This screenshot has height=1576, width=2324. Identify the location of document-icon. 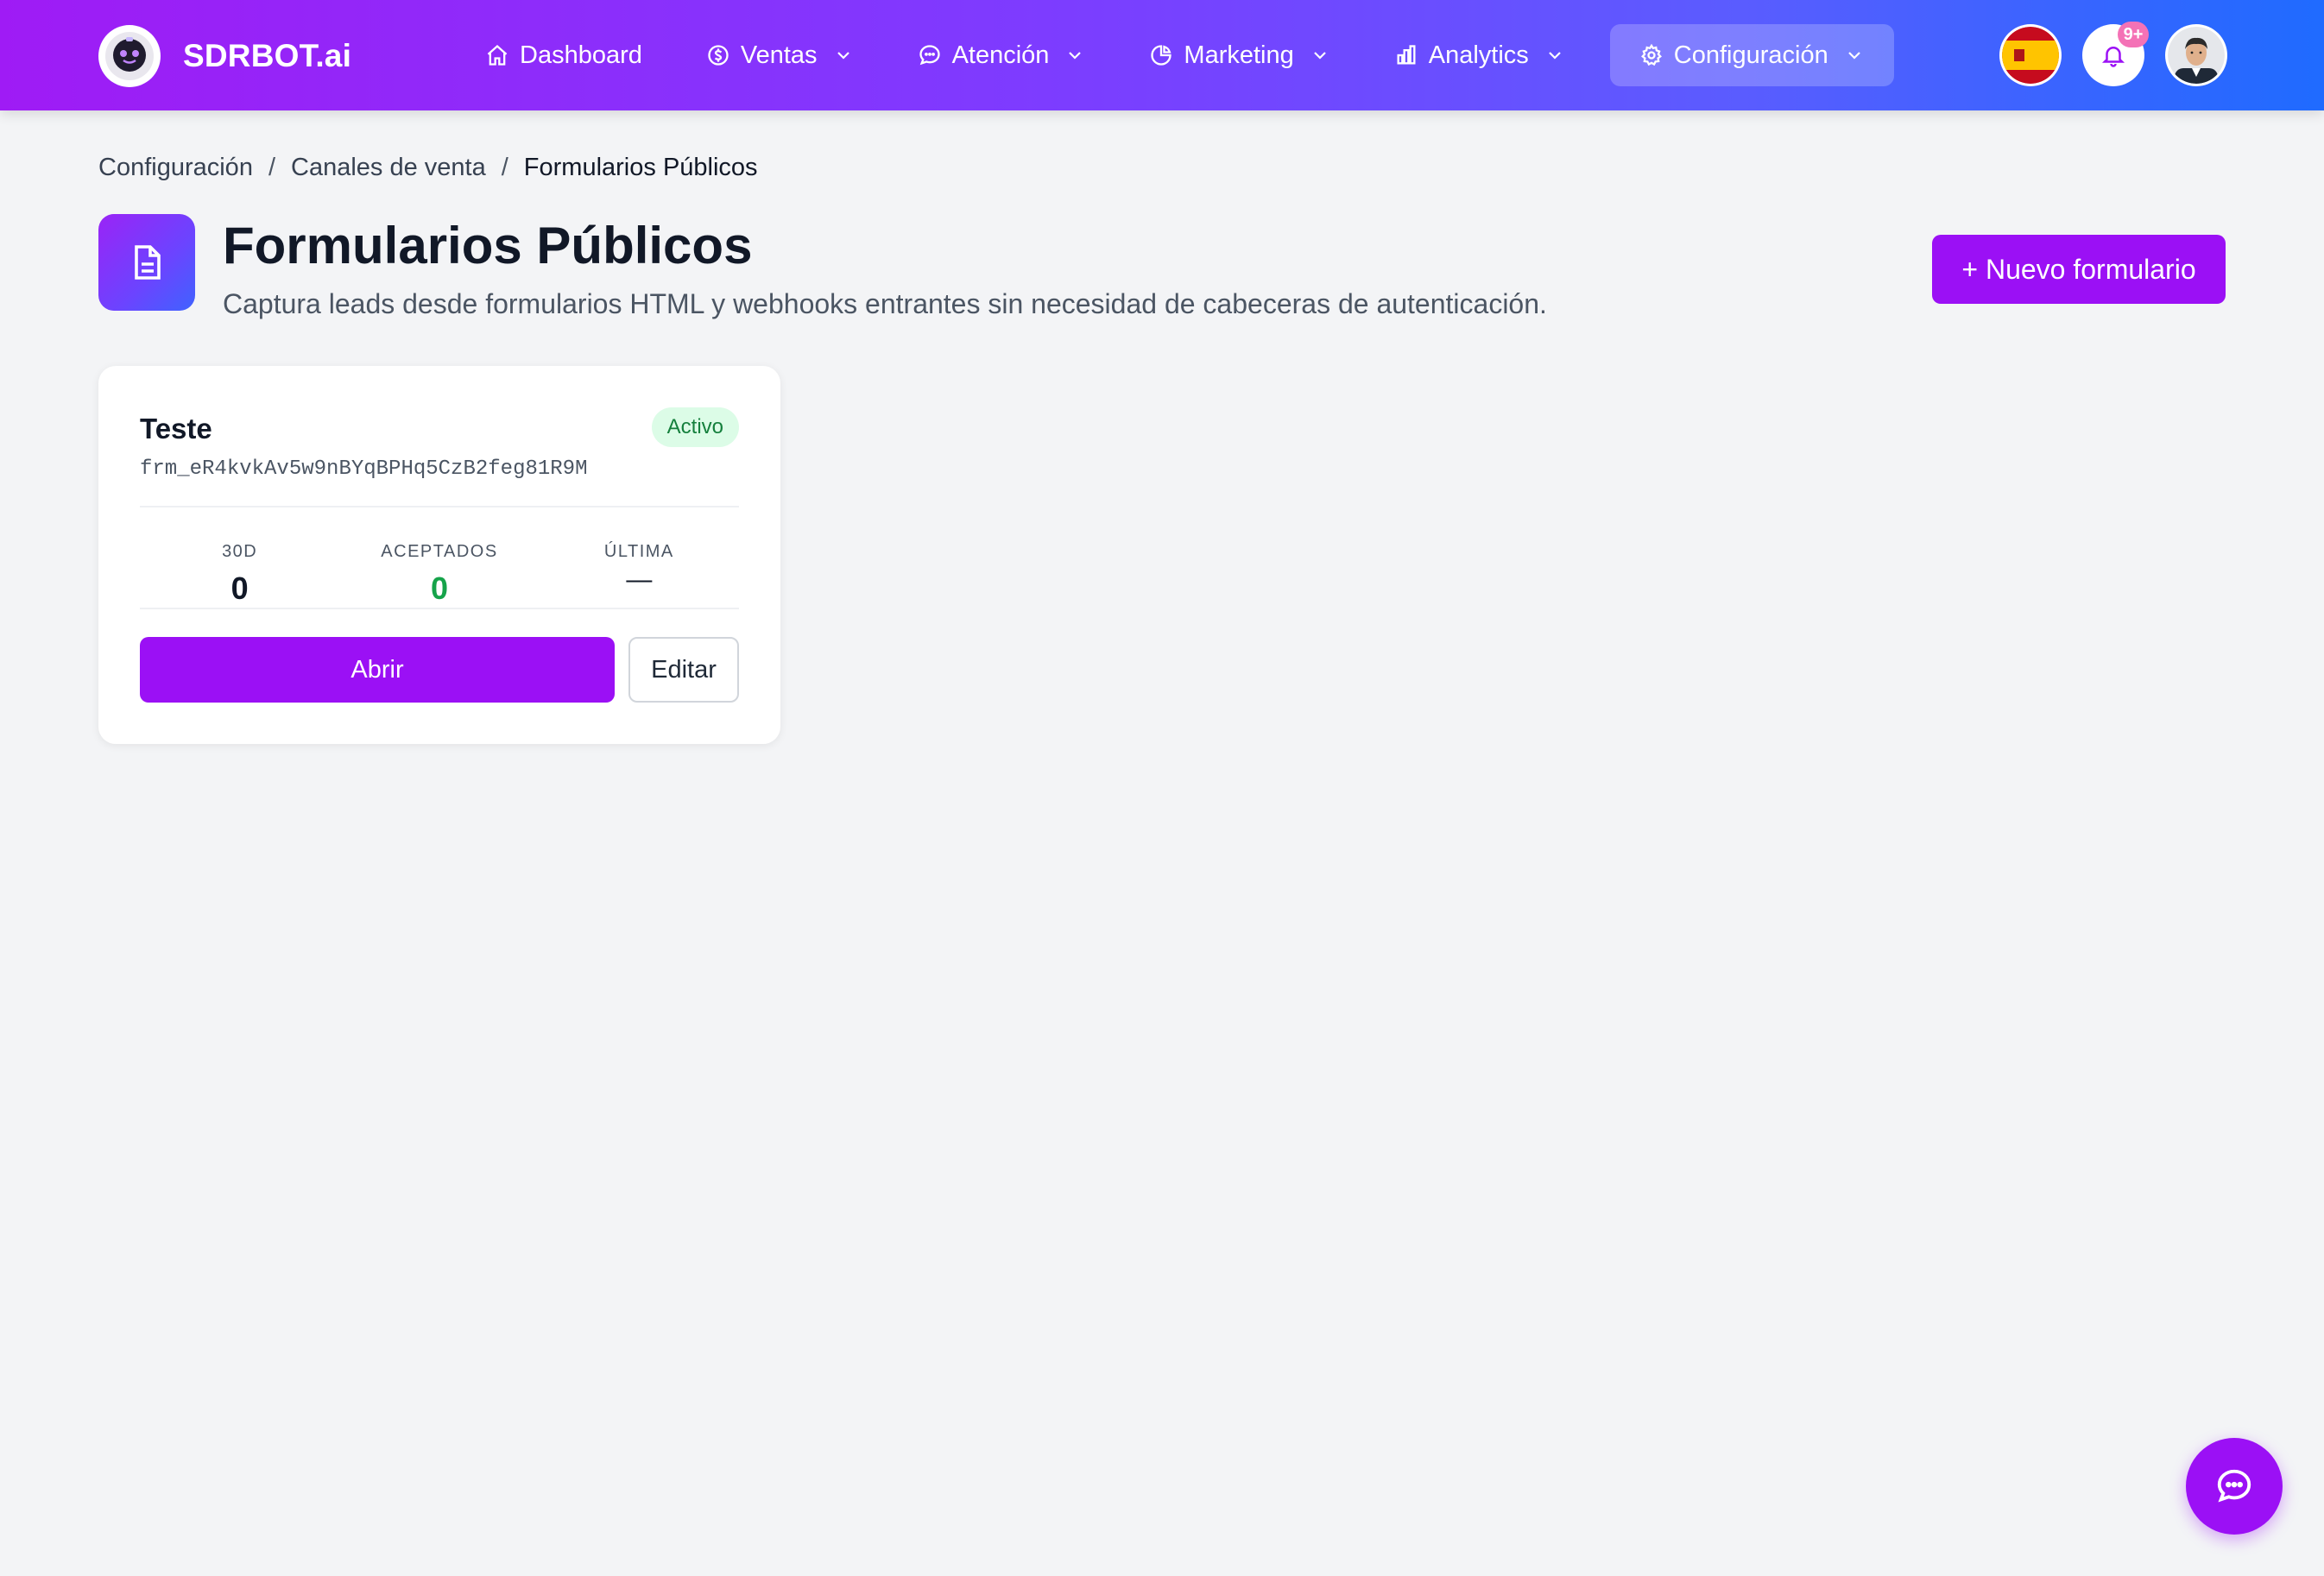
(147, 262).